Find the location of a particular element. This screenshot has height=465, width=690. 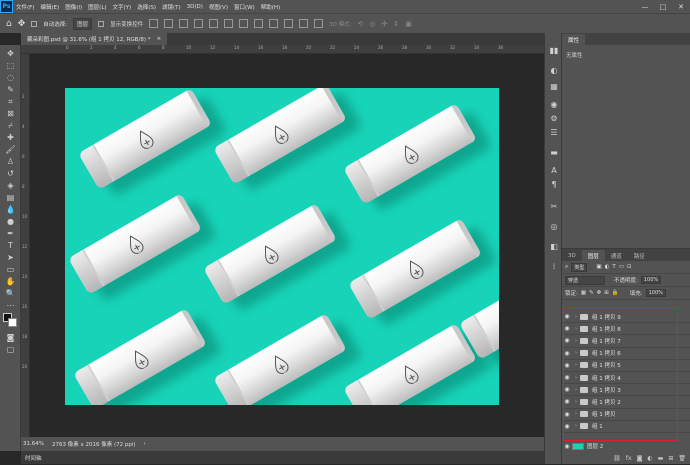

adjustment-layer-icon: ◐ is located at coordinates (649, 458).